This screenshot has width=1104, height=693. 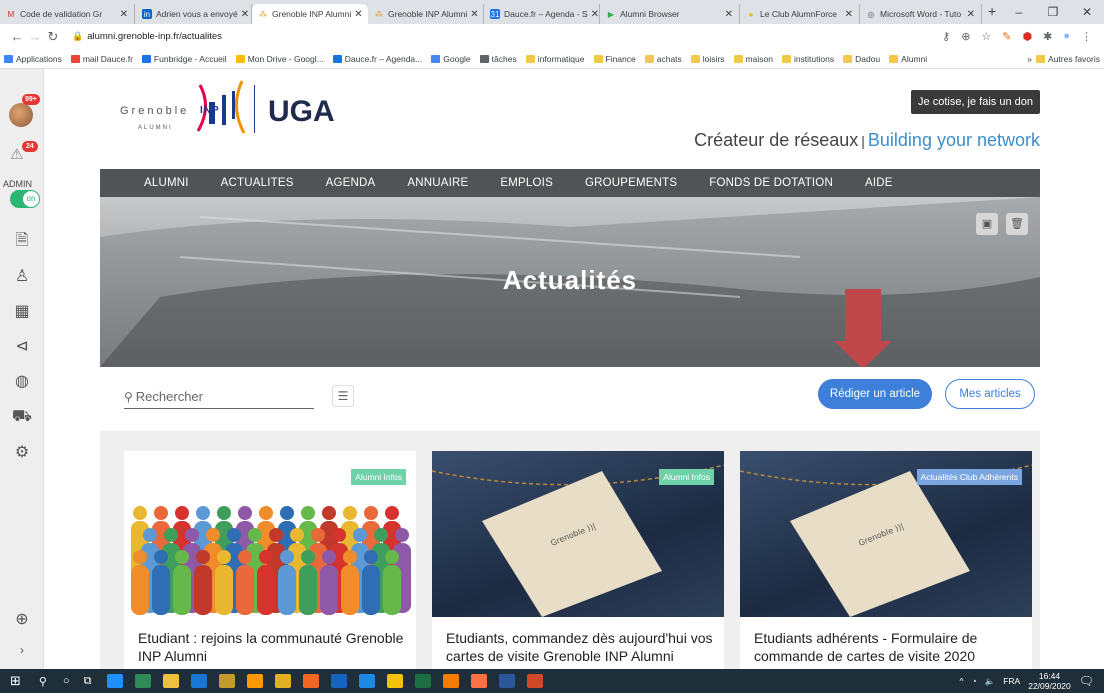 What do you see at coordinates (184, 59) in the screenshot?
I see `bookmark-item: Funbridge - Accueil` at bounding box center [184, 59].